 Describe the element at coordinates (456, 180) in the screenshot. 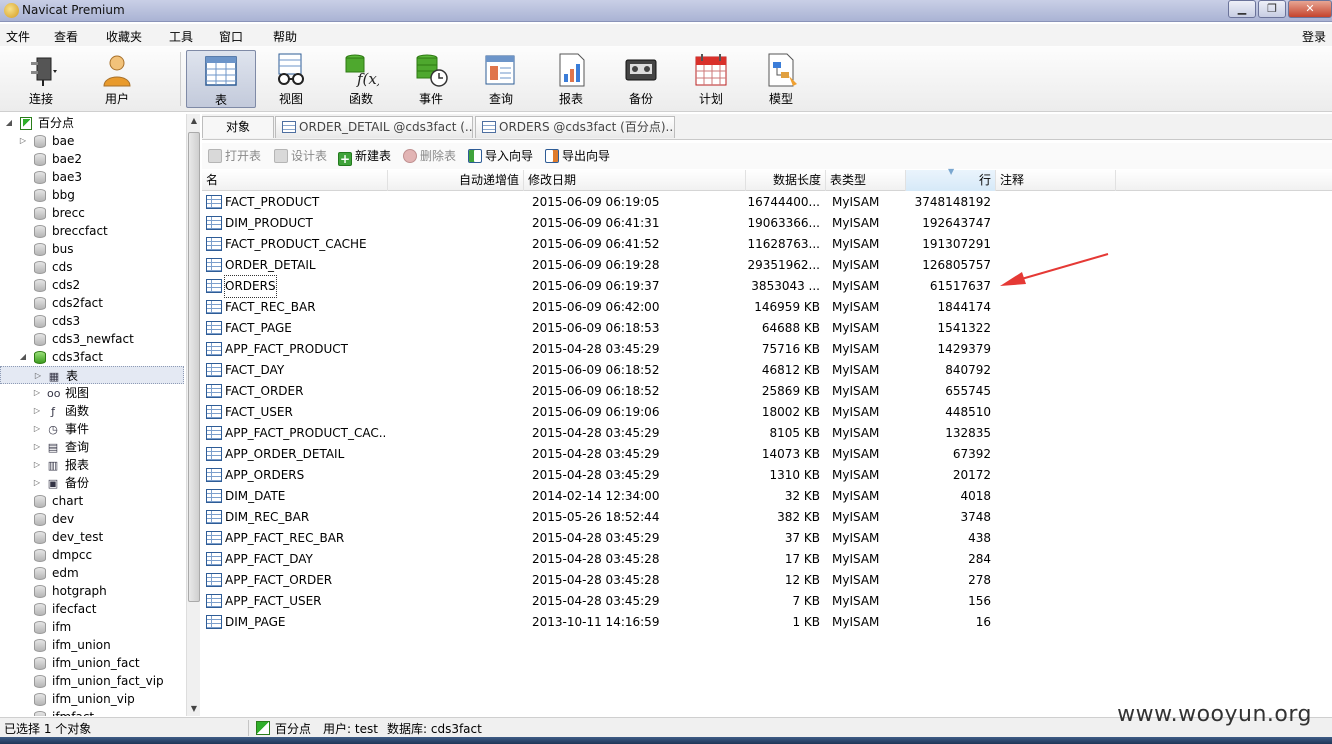

I see `column-header-auto-increment: 自动递增值` at that location.